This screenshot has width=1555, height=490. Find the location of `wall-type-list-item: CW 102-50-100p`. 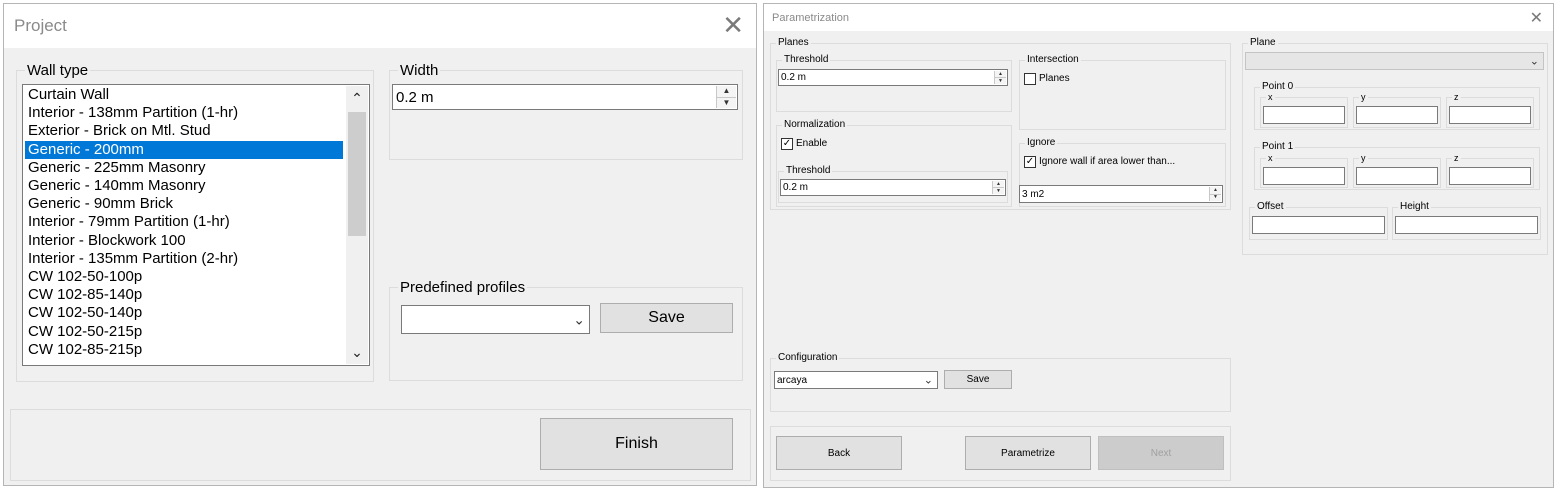

wall-type-list-item: CW 102-50-100p is located at coordinates (184, 277).